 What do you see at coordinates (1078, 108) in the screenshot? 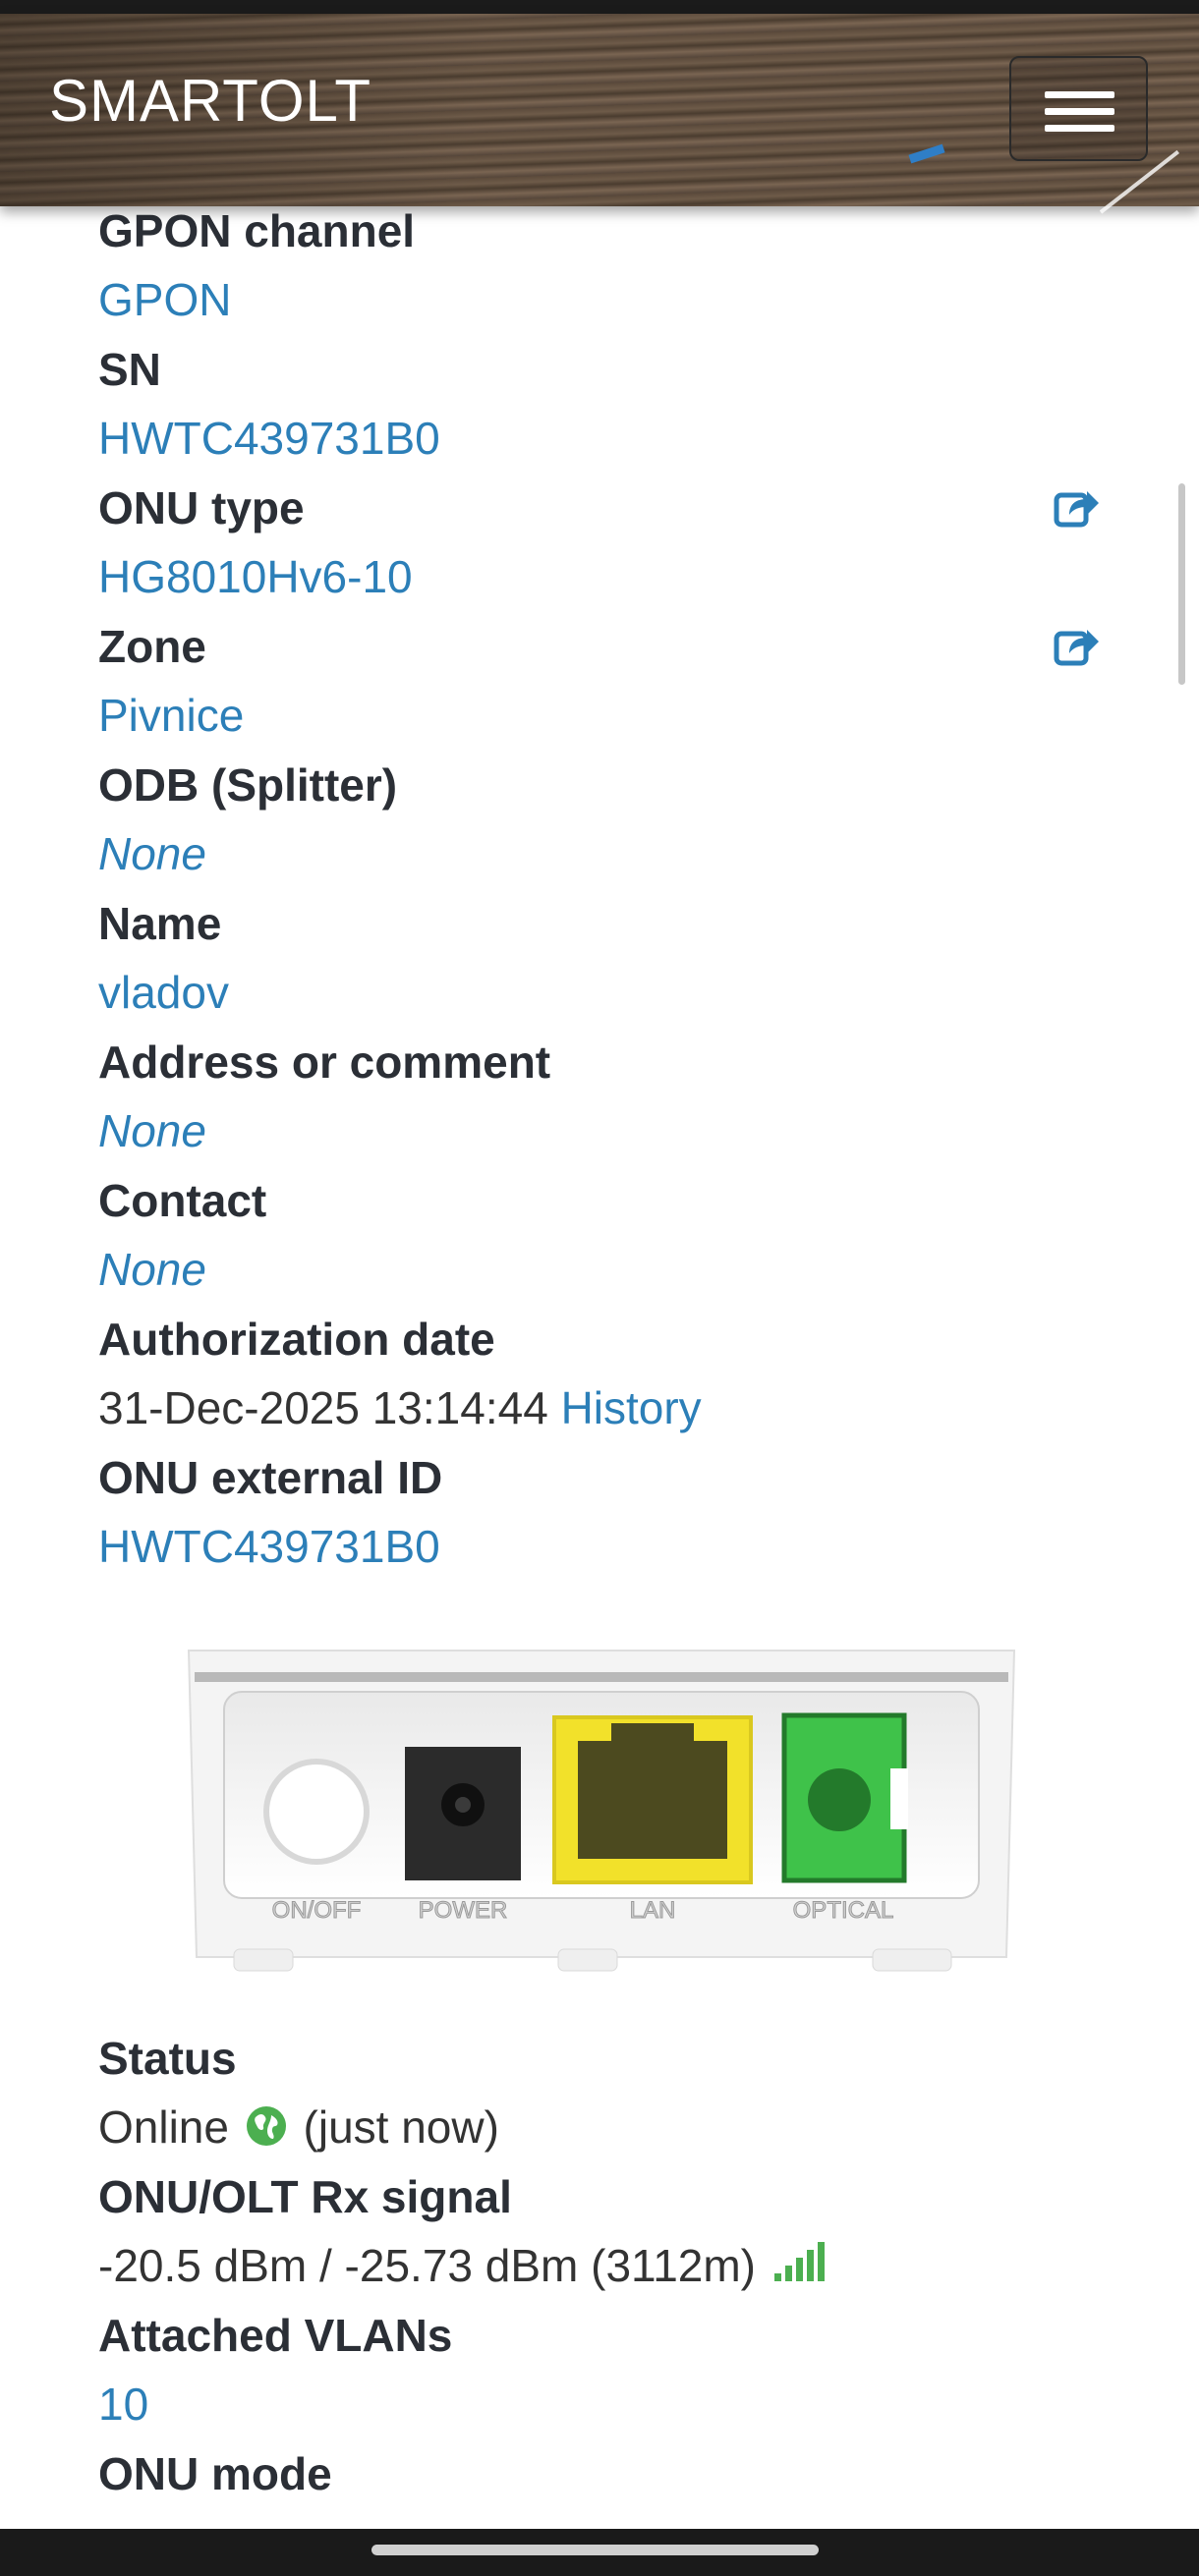
I see `menu-toggle-button` at bounding box center [1078, 108].